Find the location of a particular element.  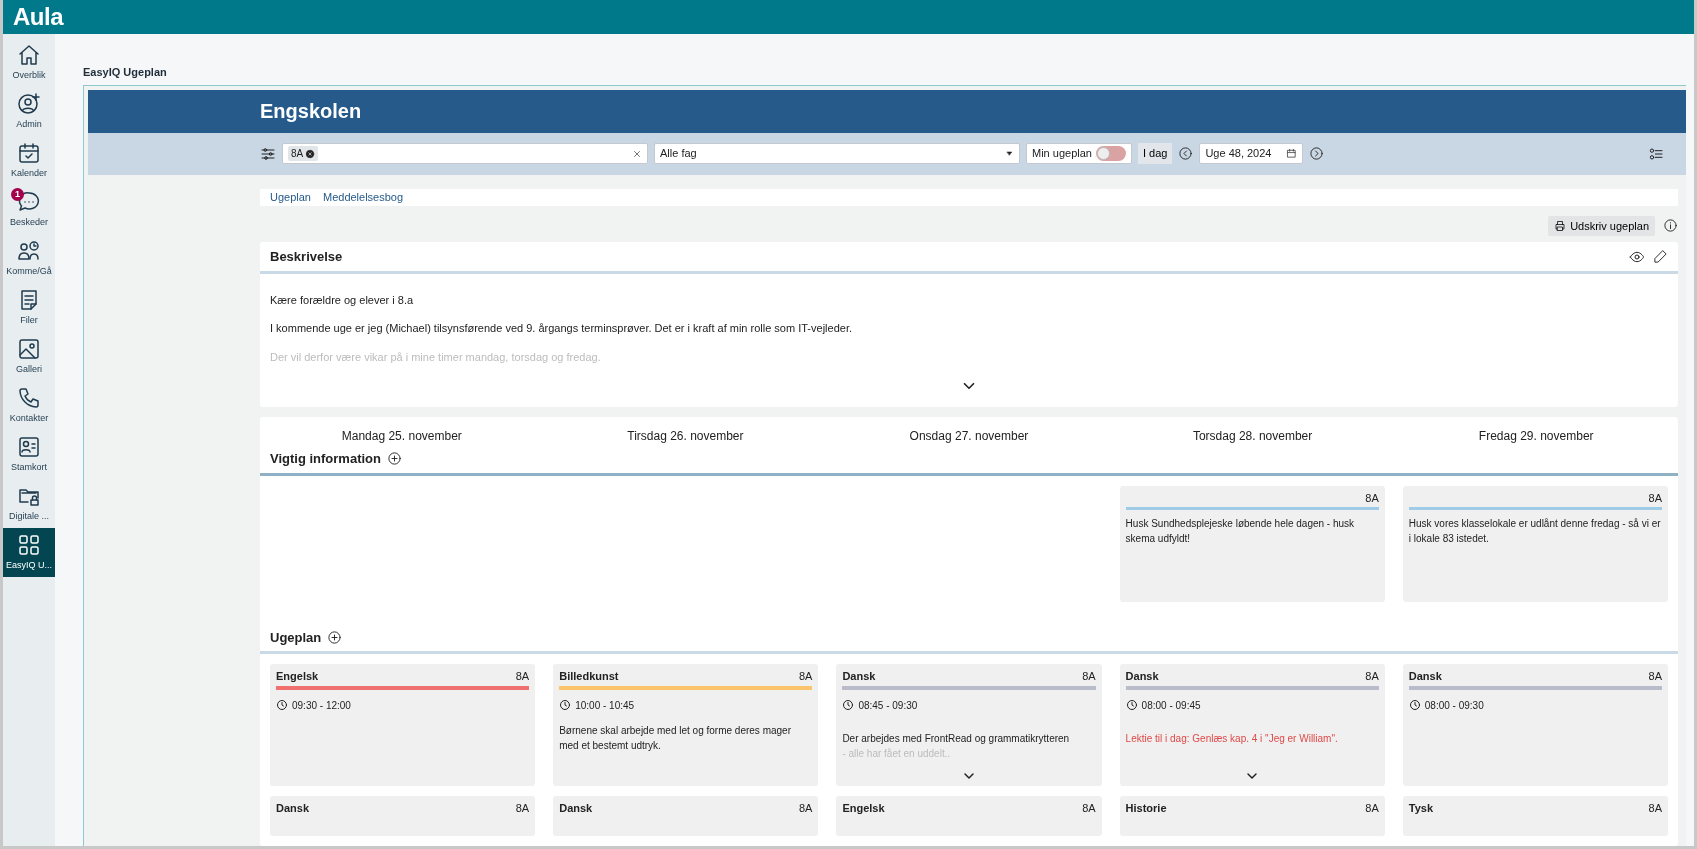

min-ugeplan-toggle: Min ugeplan is located at coordinates (1079, 153).